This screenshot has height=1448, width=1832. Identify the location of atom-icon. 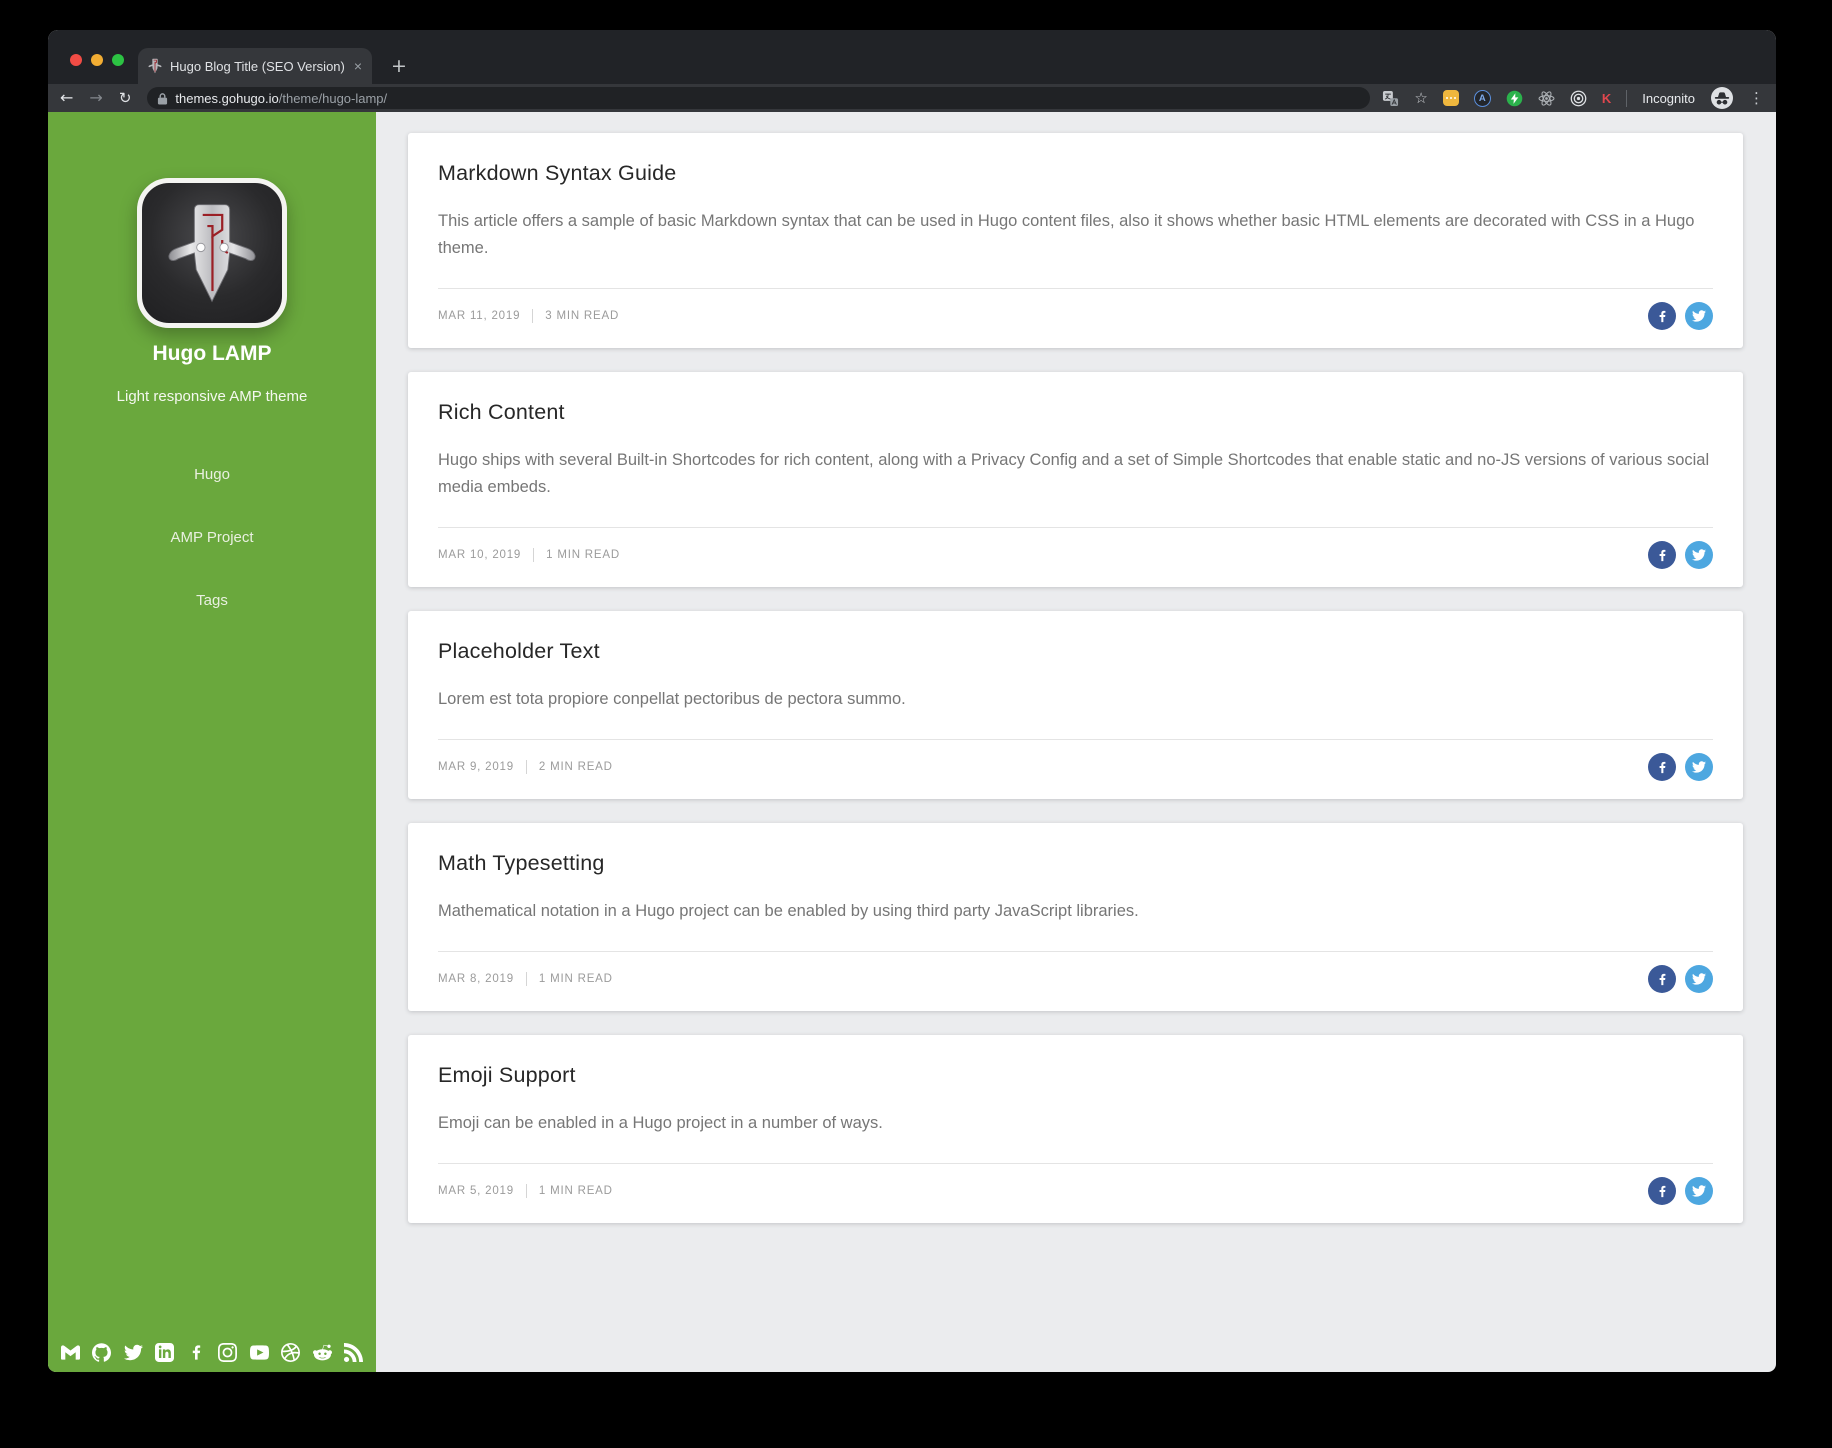
(1546, 98).